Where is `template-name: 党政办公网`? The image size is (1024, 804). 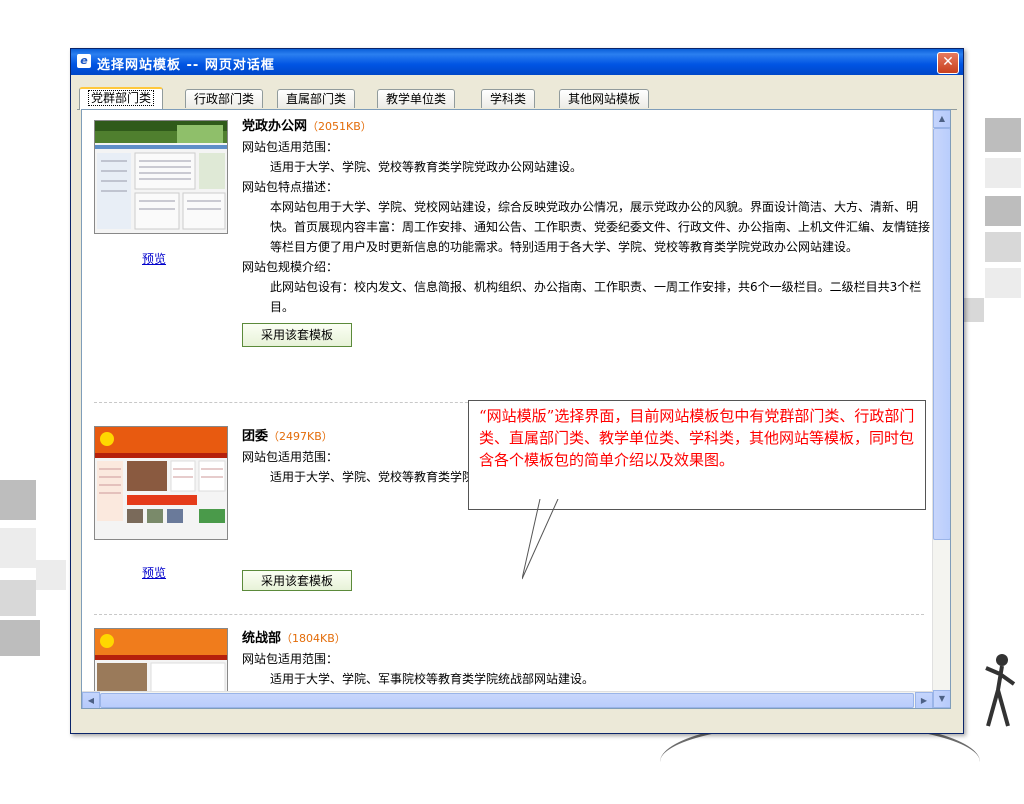
template-name: 党政办公网 is located at coordinates (275, 126).